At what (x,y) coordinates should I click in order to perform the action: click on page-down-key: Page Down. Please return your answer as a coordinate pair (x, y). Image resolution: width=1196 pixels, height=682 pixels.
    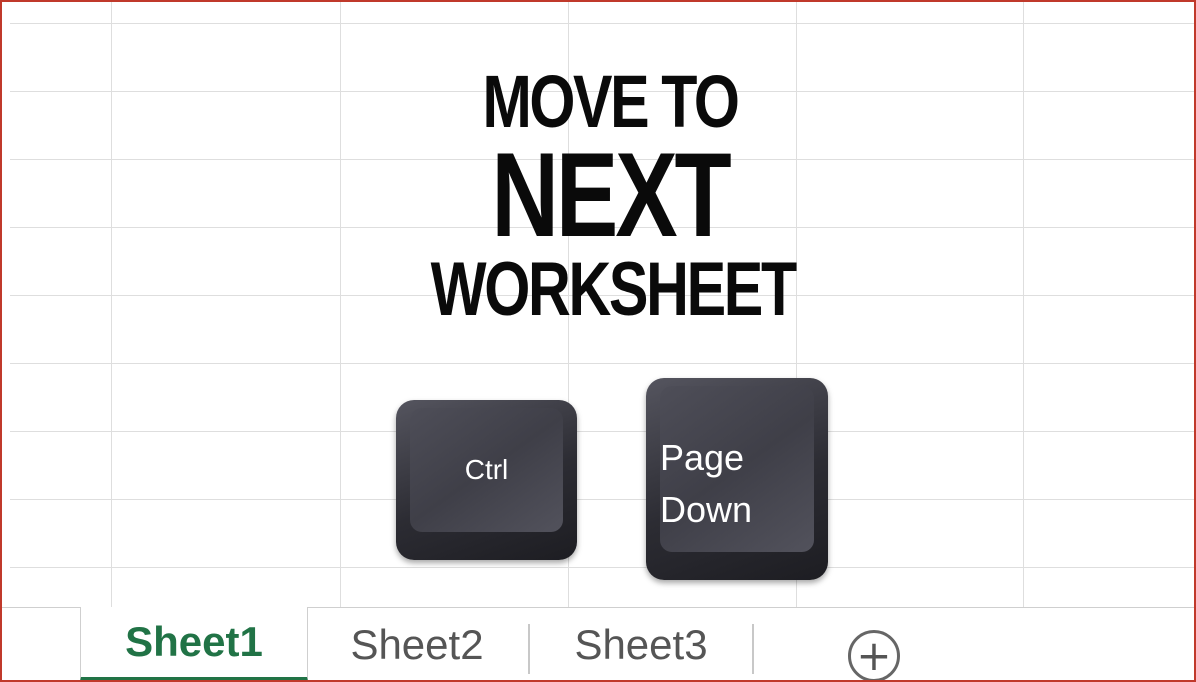
    Looking at the image, I should click on (737, 479).